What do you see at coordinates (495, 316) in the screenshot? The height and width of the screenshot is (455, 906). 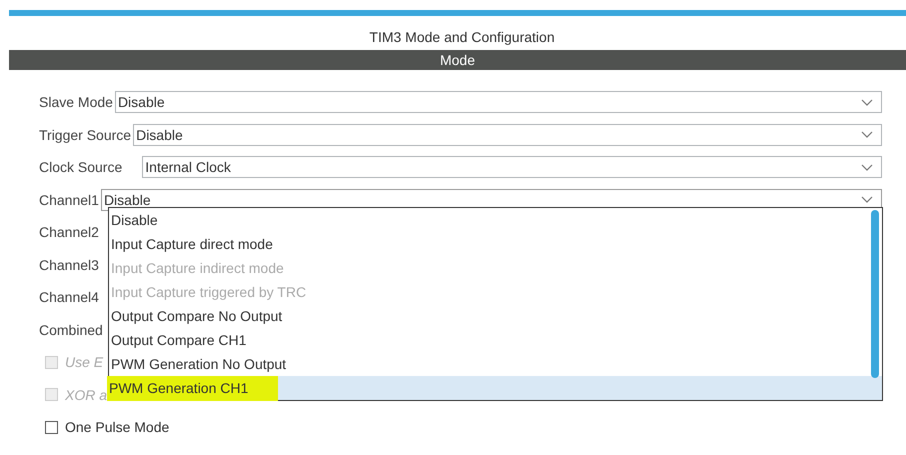 I see `dropdown-option: Output Compare No Output` at bounding box center [495, 316].